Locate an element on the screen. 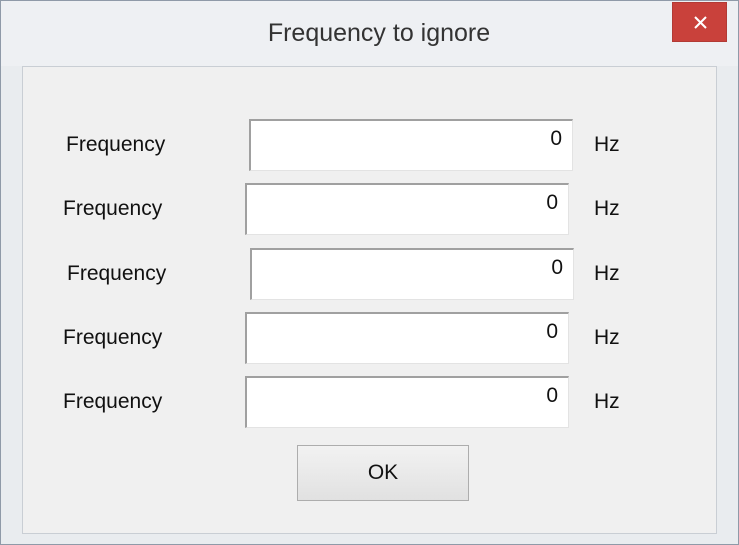  close-icon is located at coordinates (700, 22).